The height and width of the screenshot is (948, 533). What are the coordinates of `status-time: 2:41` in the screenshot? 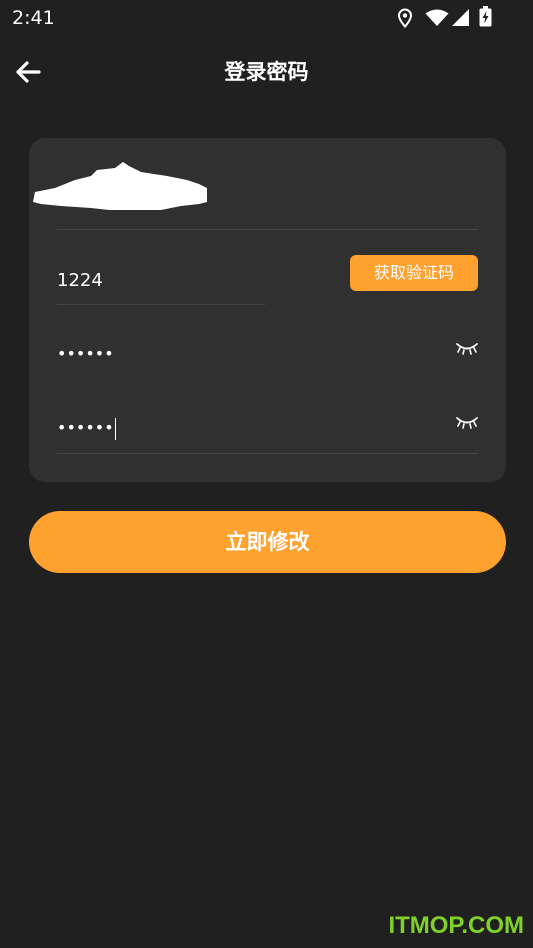 It's located at (33, 18).